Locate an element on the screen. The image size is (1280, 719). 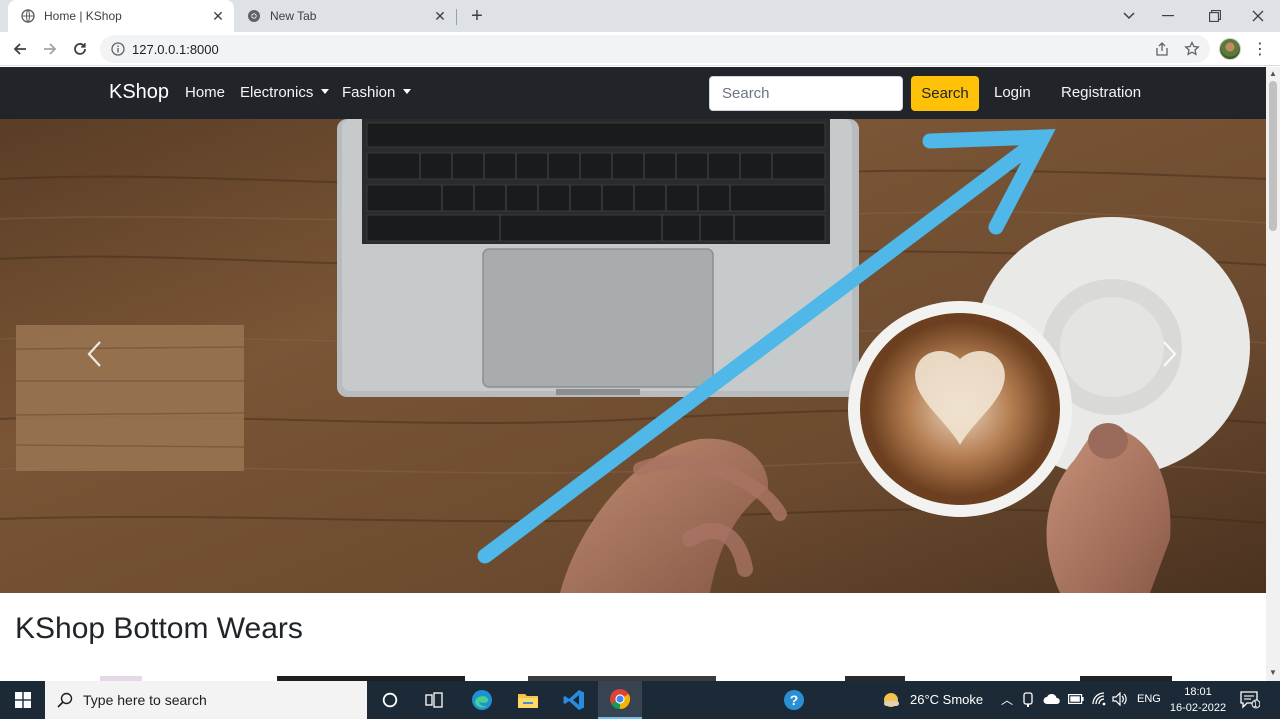
clock-time: 18:01 is located at coordinates (1198, 692).